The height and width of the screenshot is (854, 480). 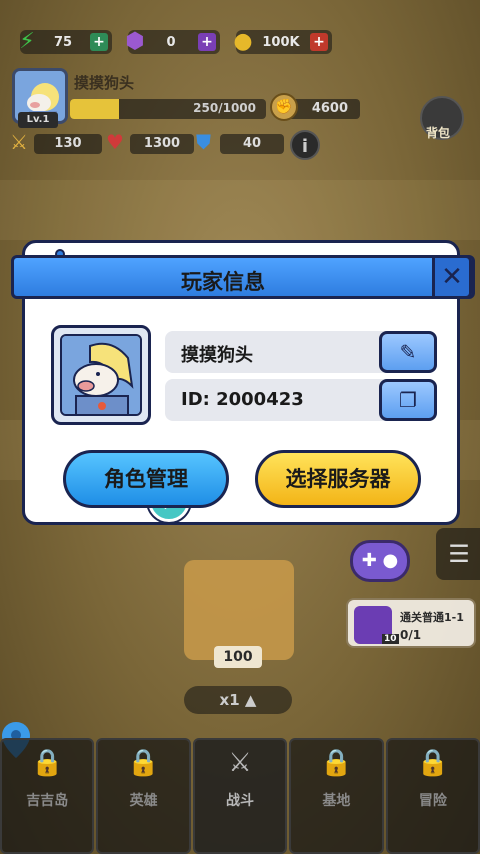 I want to click on edit-name-button: ✎, so click(x=408, y=352).